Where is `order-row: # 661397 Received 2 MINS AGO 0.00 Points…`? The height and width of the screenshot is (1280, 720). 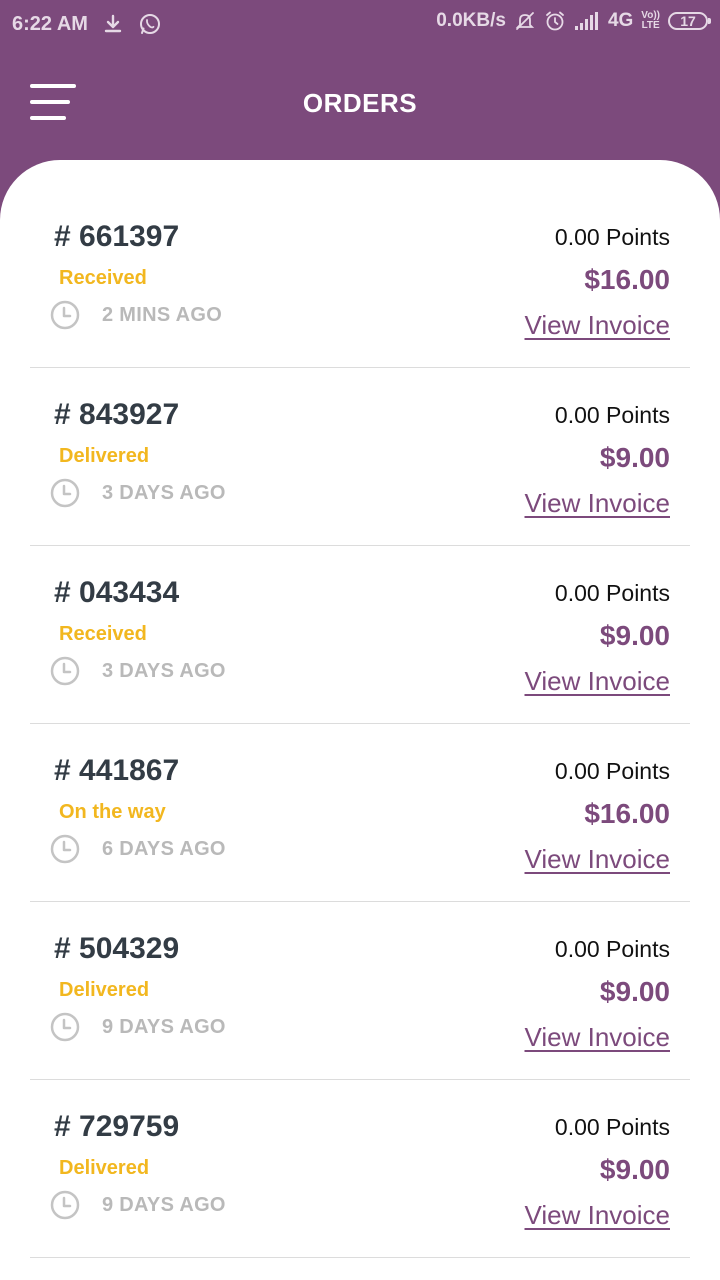 order-row: # 661397 Received 2 MINS AGO 0.00 Points… is located at coordinates (360, 264).